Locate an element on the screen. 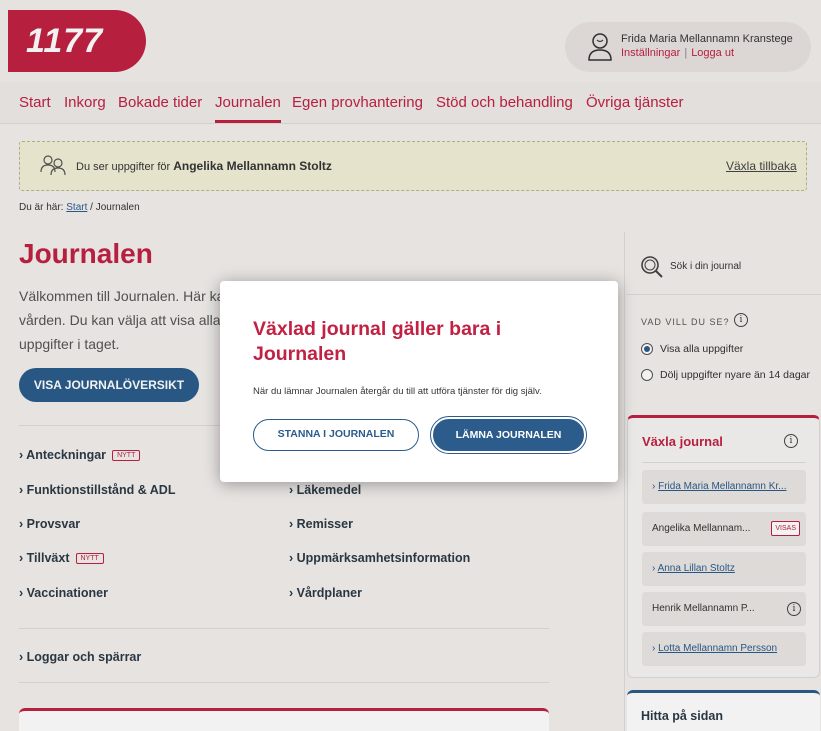  leave-journal-button: LÄMNA JOURNALEN is located at coordinates (508, 435).